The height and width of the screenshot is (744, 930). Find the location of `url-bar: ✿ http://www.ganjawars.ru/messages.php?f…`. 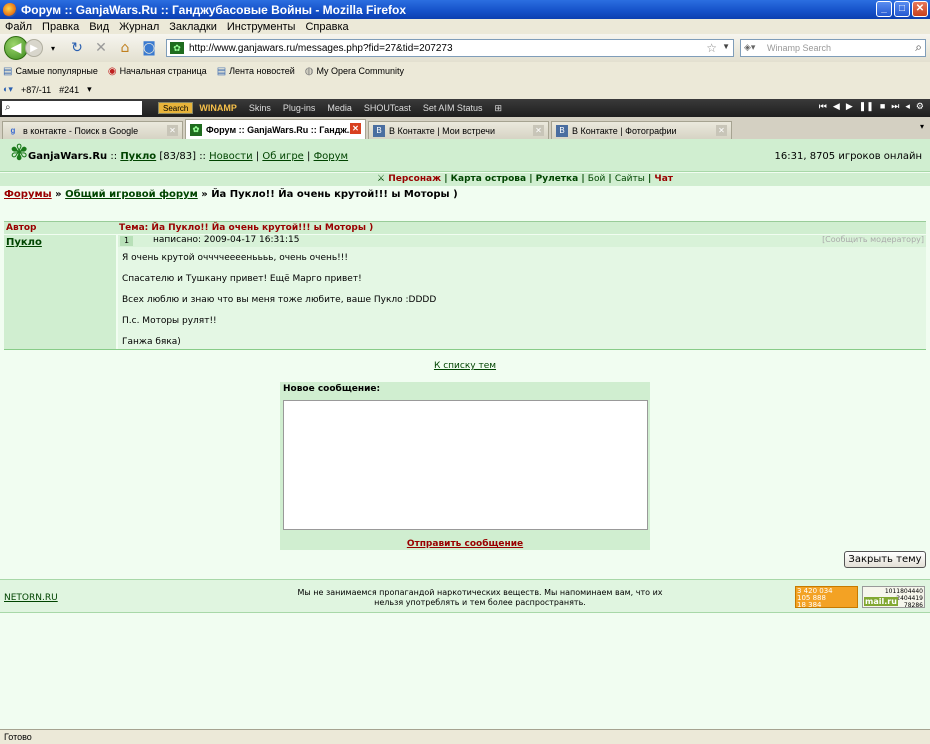

url-bar: ✿ http://www.ganjawars.ru/messages.php?f… is located at coordinates (450, 48).